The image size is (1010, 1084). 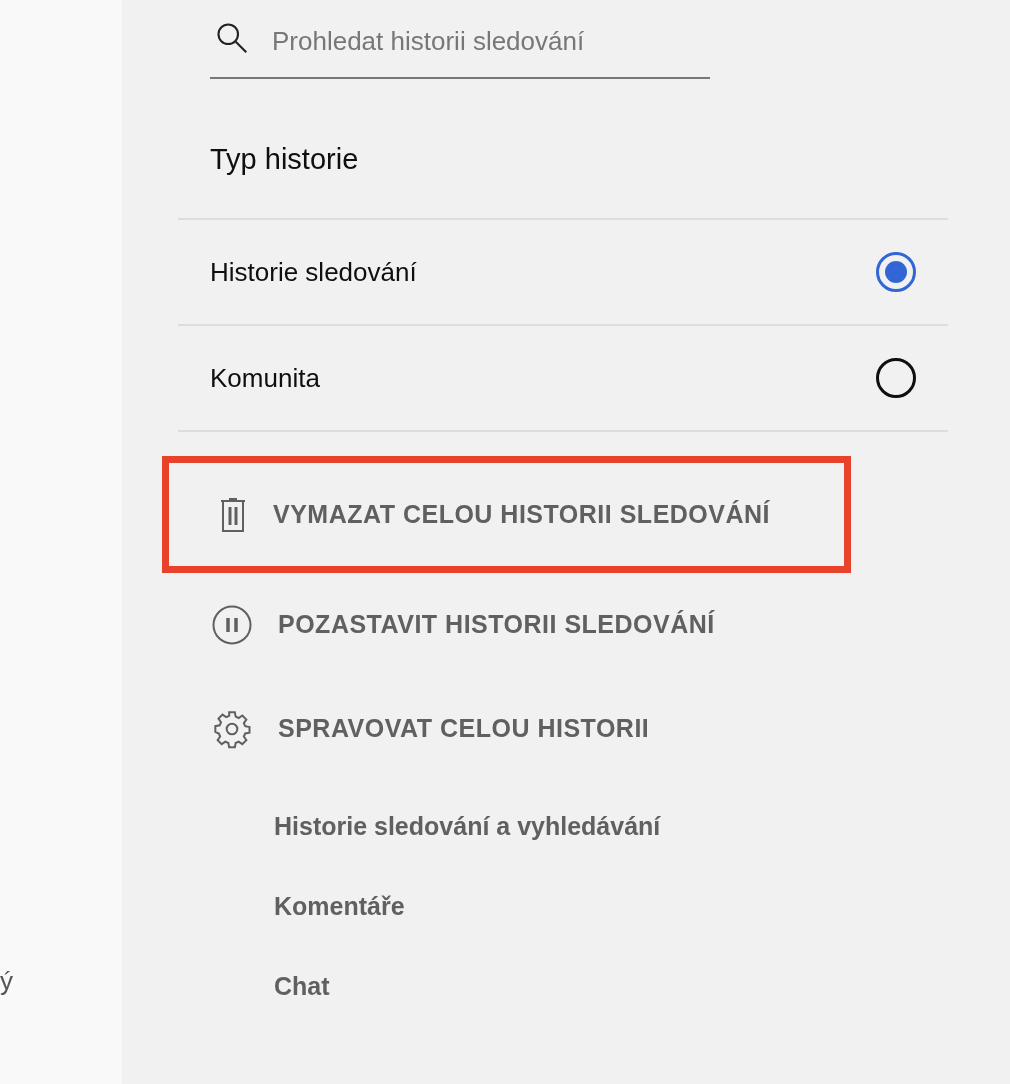 What do you see at coordinates (233, 514) in the screenshot?
I see `trash-icon` at bounding box center [233, 514].